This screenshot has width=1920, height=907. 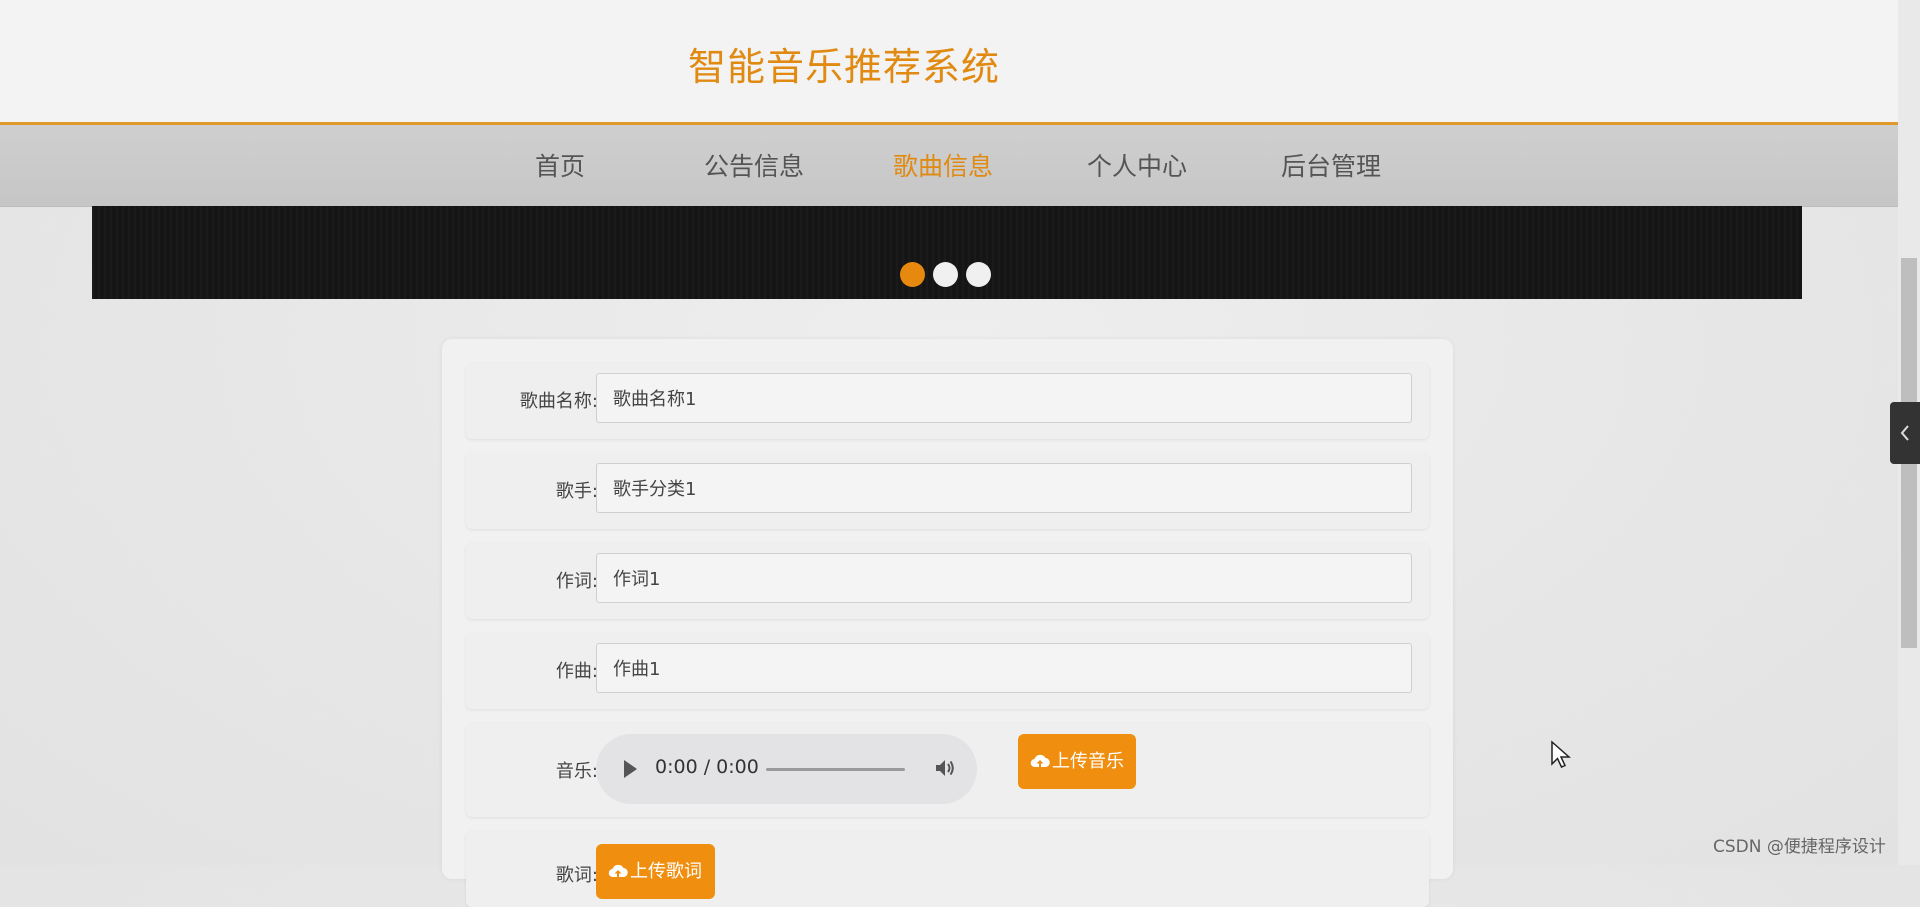 I want to click on song-name-label: 歌曲名称:, so click(x=558, y=401).